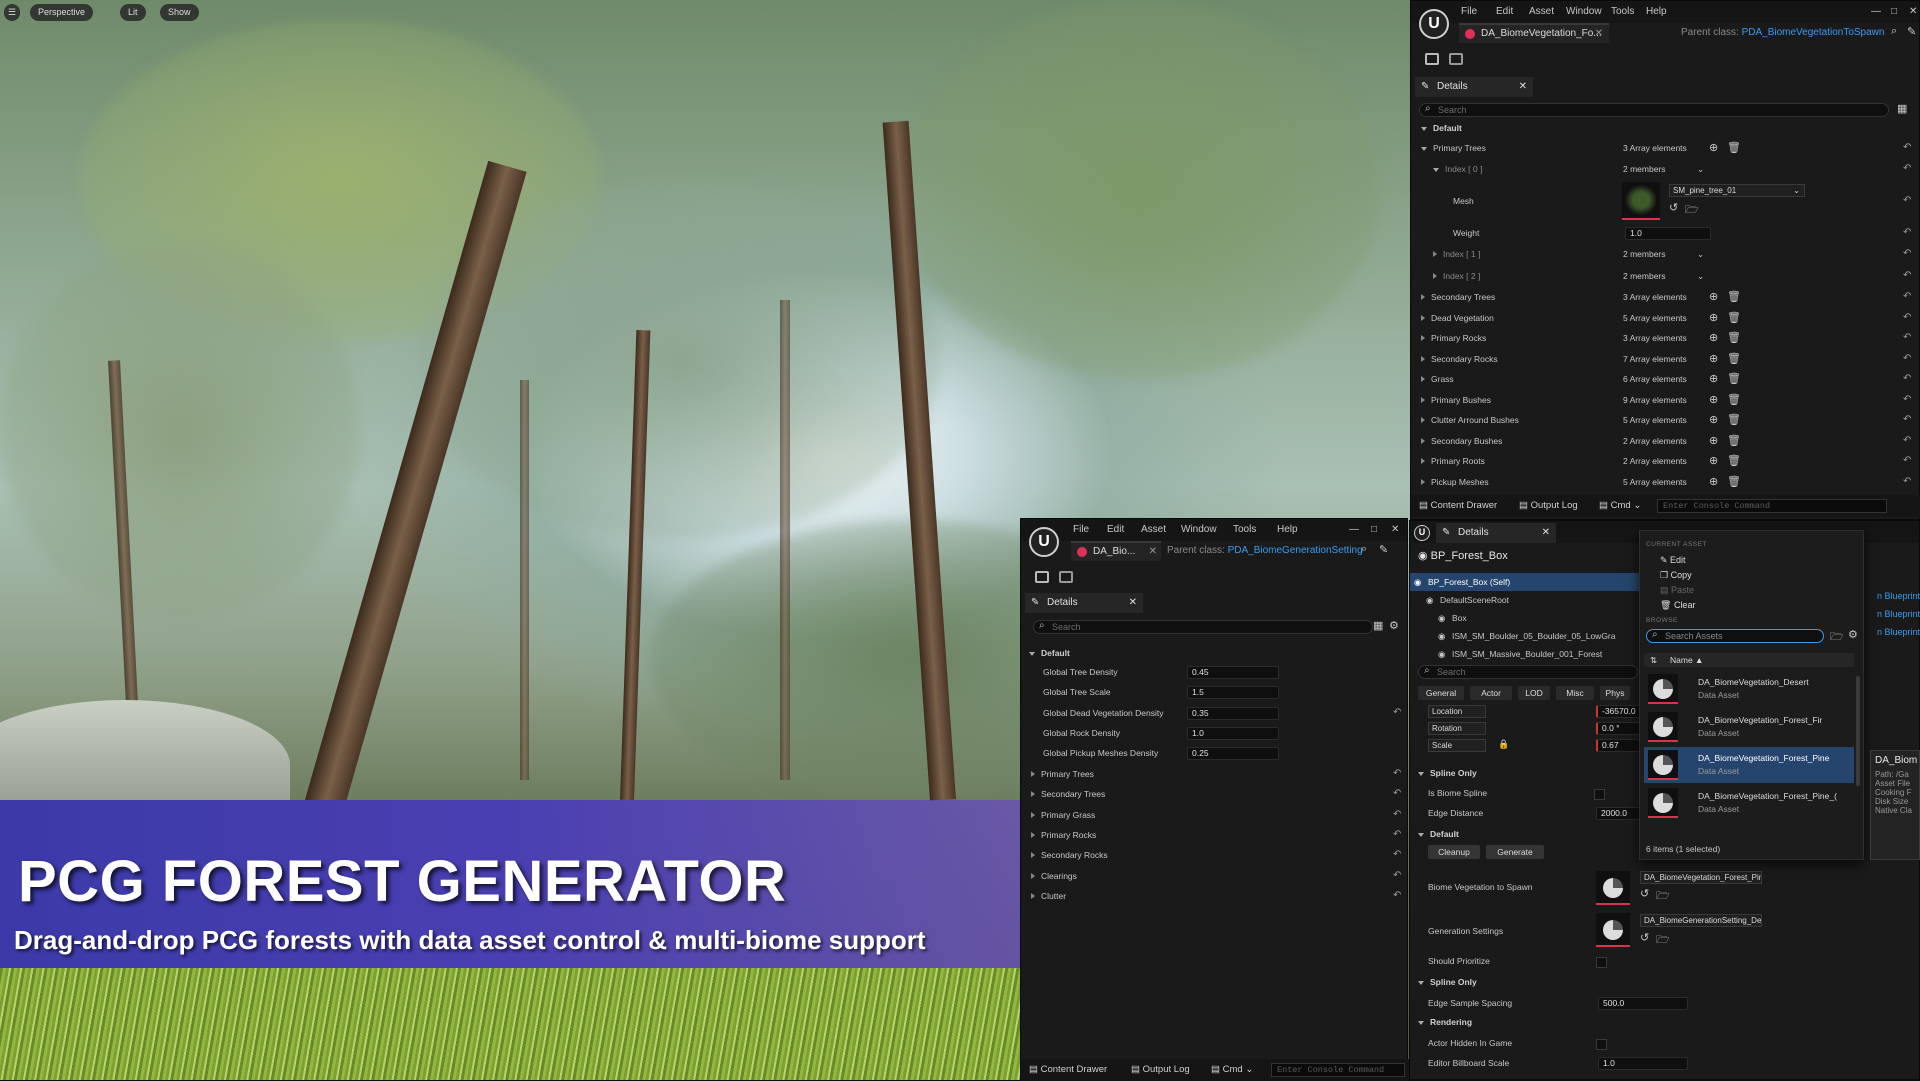 The width and height of the screenshot is (1920, 1081). I want to click on component-item: ◉ ISM_SM_Boulder_05_Boulder_05_LowGra, so click(1525, 636).